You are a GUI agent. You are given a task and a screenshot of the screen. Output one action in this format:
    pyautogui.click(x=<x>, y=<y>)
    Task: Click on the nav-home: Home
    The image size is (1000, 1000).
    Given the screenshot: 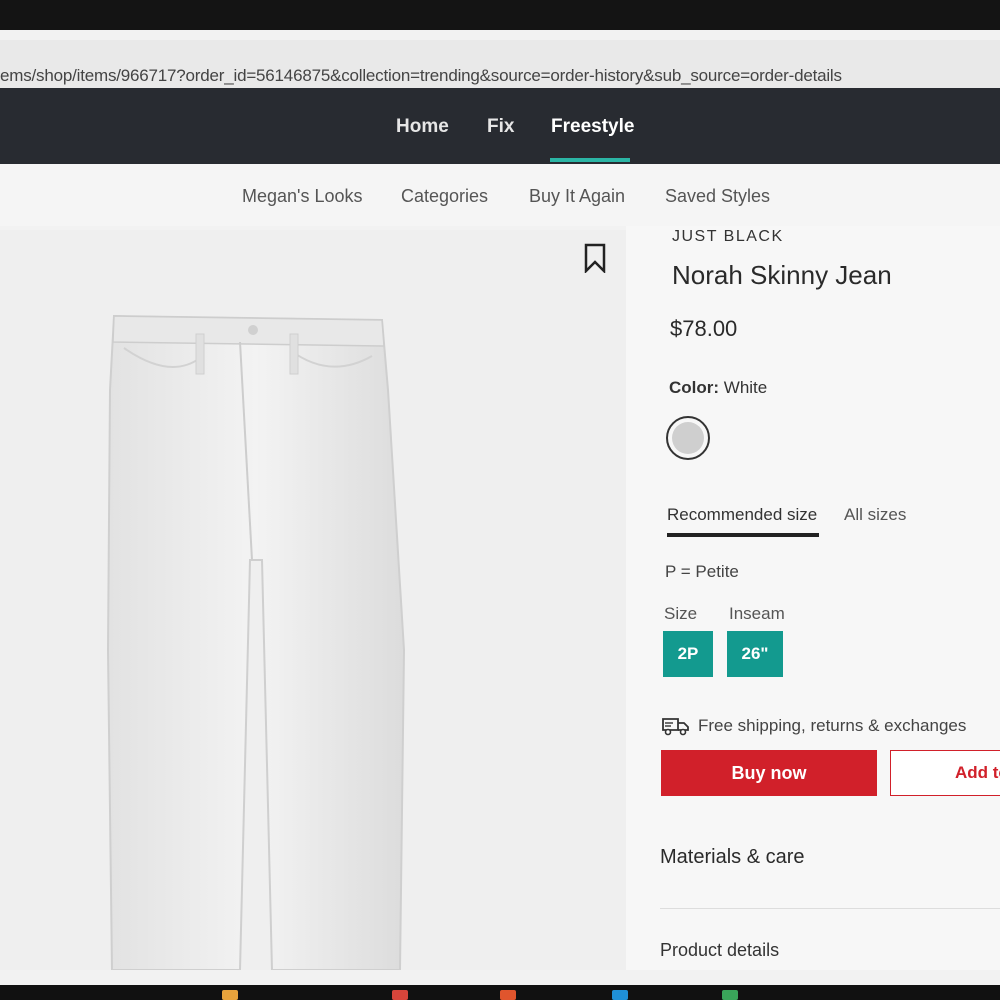 What is the action you would take?
    pyautogui.click(x=422, y=127)
    